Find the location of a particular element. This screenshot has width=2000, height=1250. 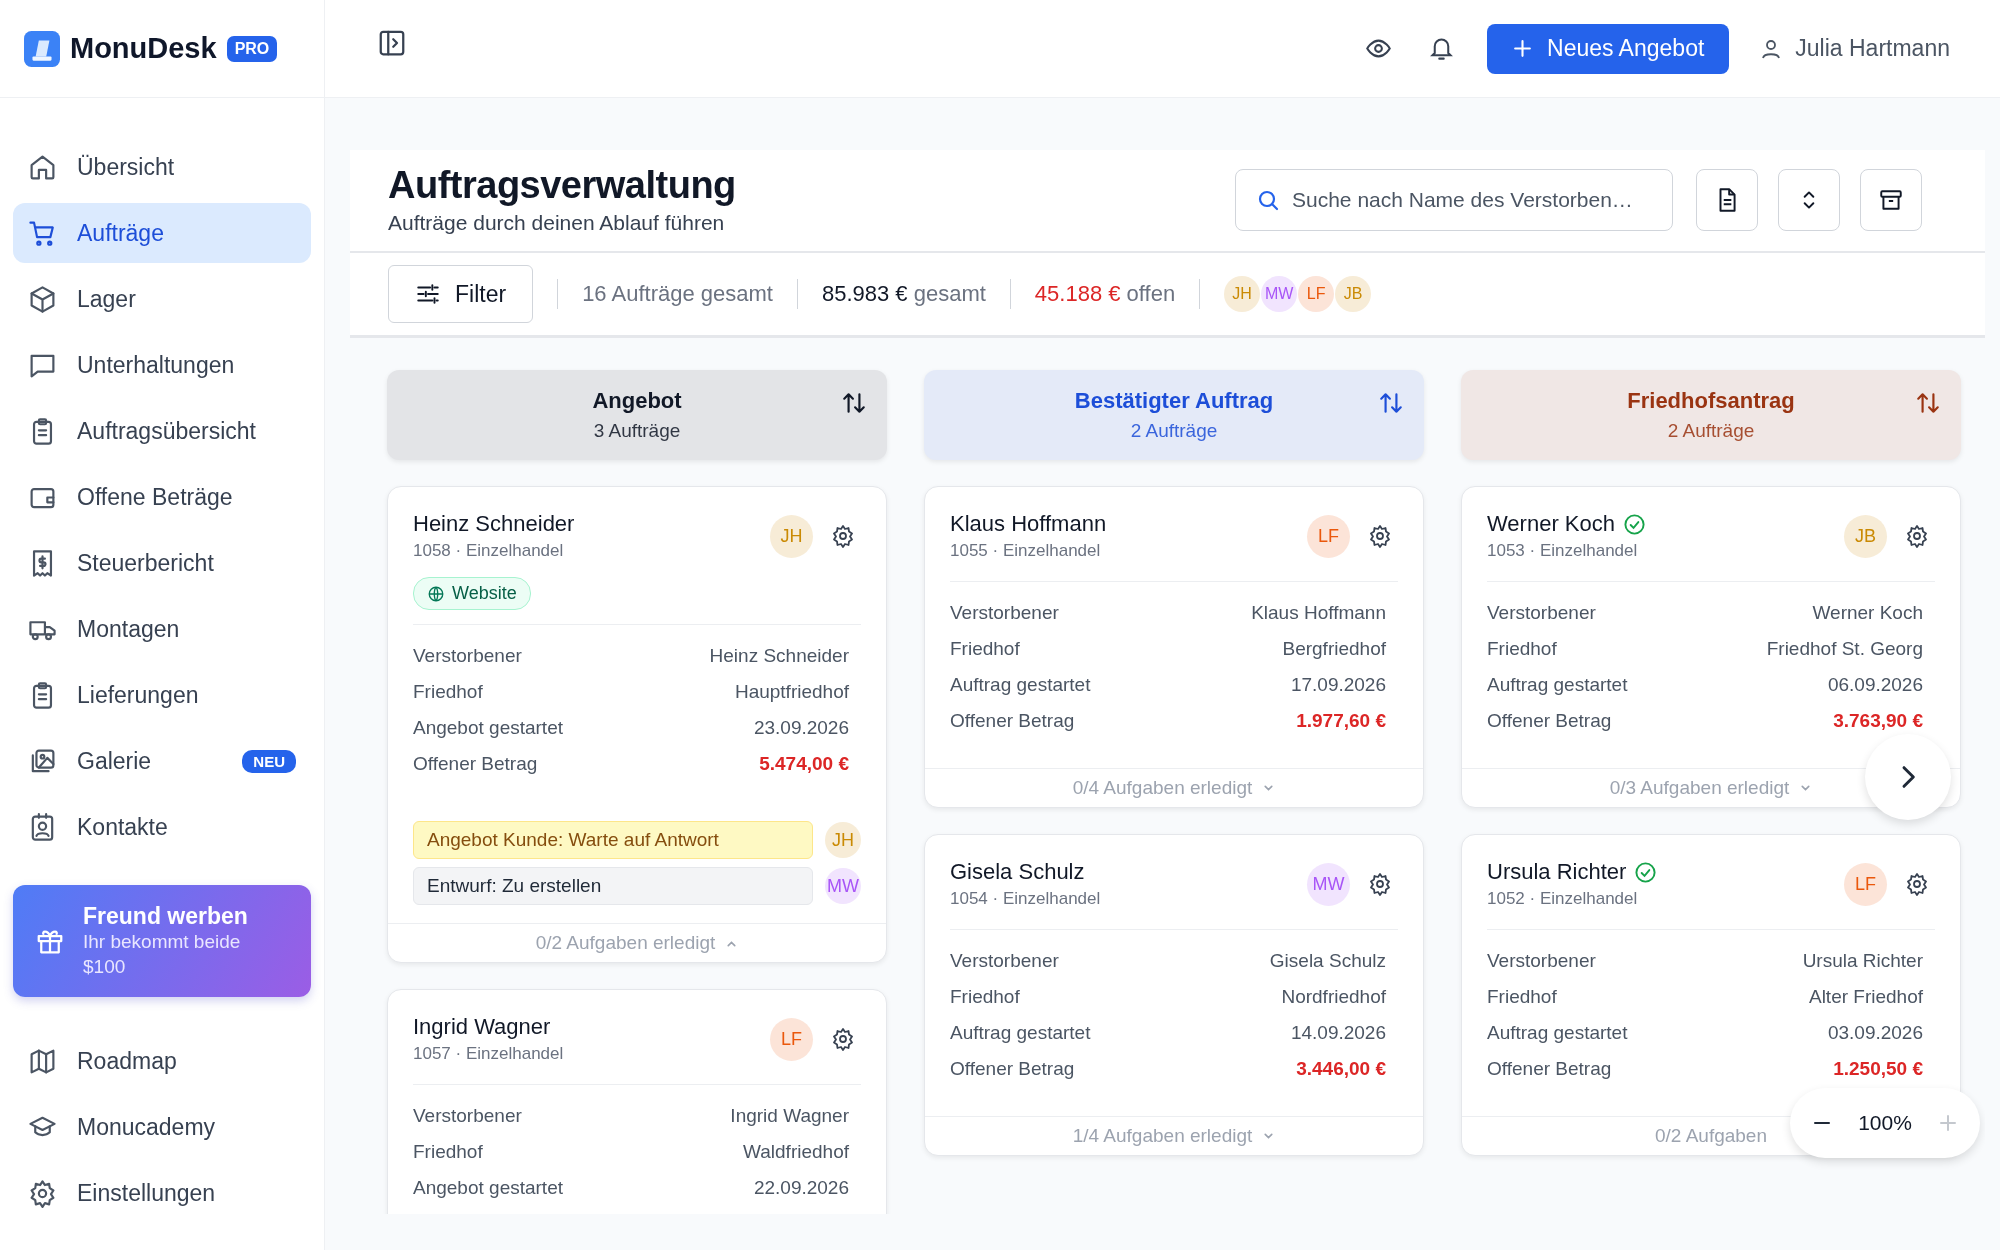

field-value: Klaus Hoffmann is located at coordinates (1318, 613).